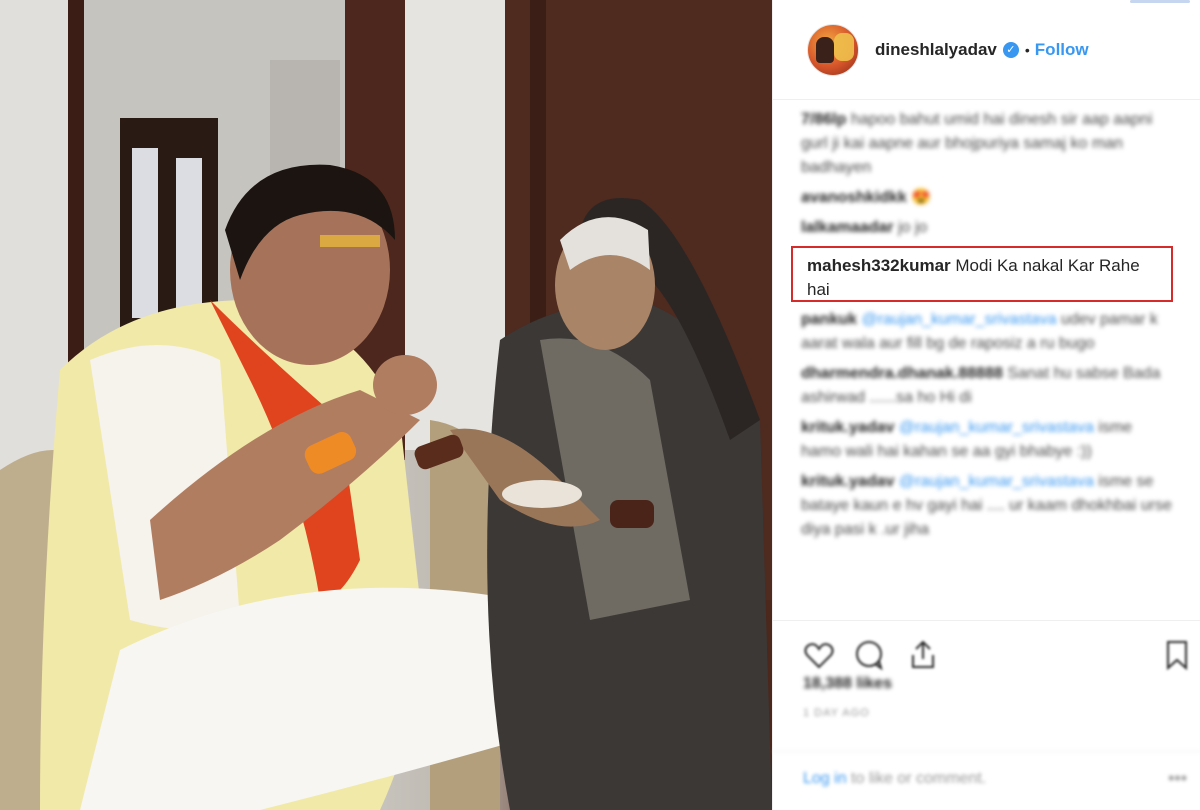 The image size is (1200, 810). What do you see at coordinates (823, 119) in the screenshot?
I see `comment-user: 7/86lp` at bounding box center [823, 119].